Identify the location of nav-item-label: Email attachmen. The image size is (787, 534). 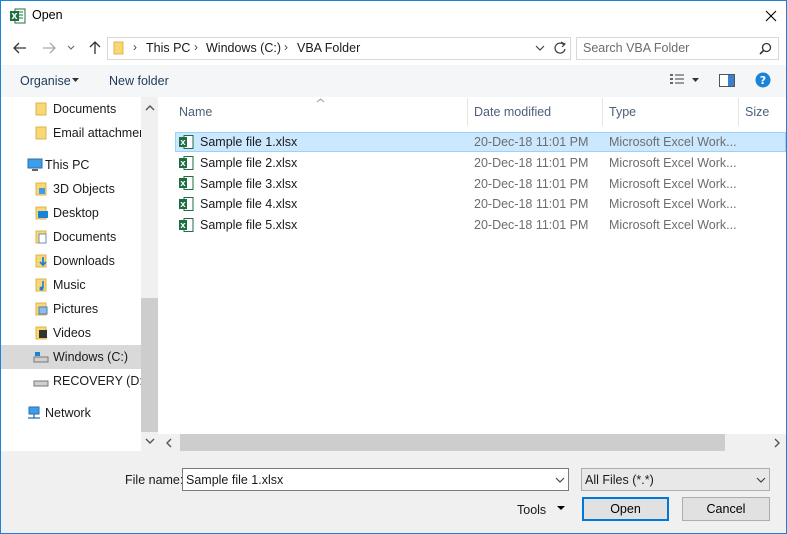
(100, 133).